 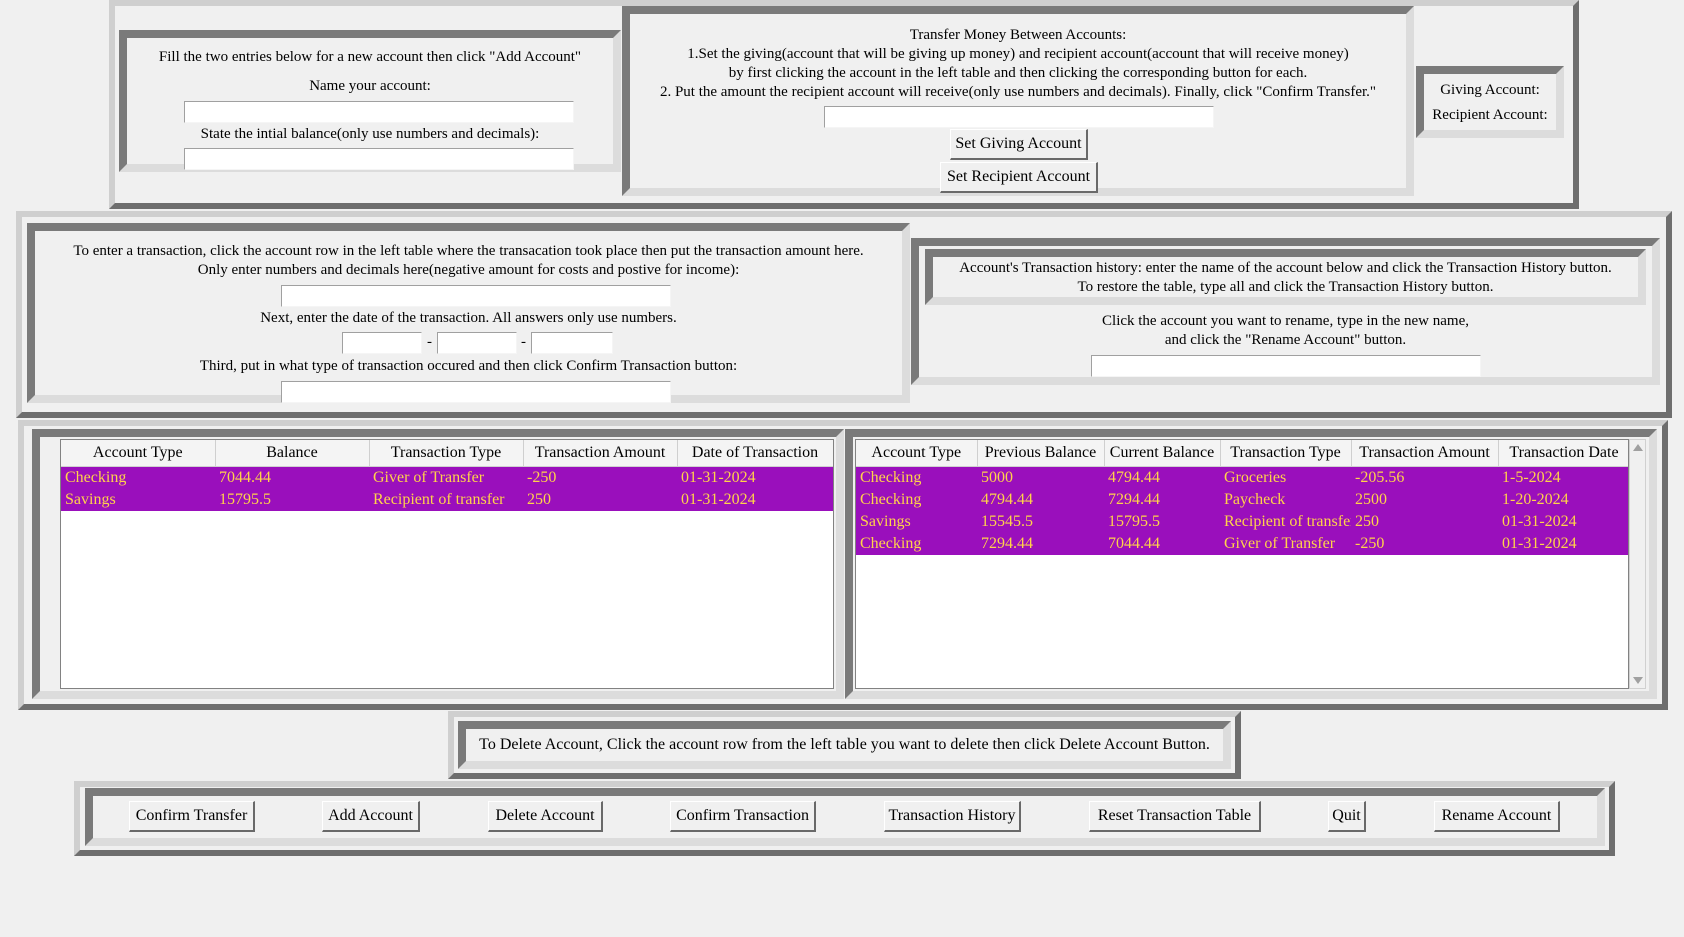 What do you see at coordinates (1285, 500) in the screenshot?
I see `table-cell: Paycheck` at bounding box center [1285, 500].